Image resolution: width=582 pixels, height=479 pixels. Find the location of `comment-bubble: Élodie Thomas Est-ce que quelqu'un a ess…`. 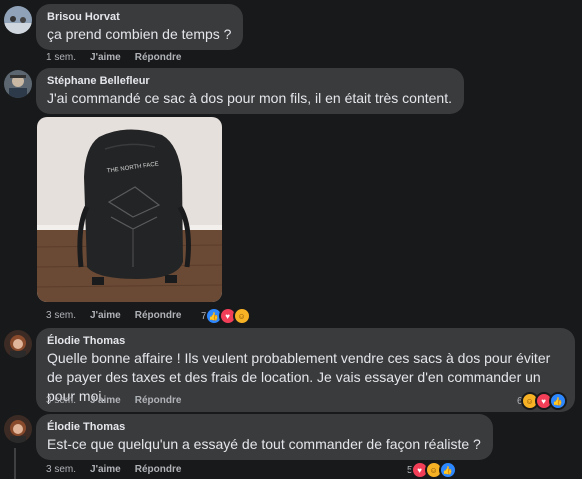

comment-bubble: Élodie Thomas Est-ce que quelqu'un a ess… is located at coordinates (264, 437).